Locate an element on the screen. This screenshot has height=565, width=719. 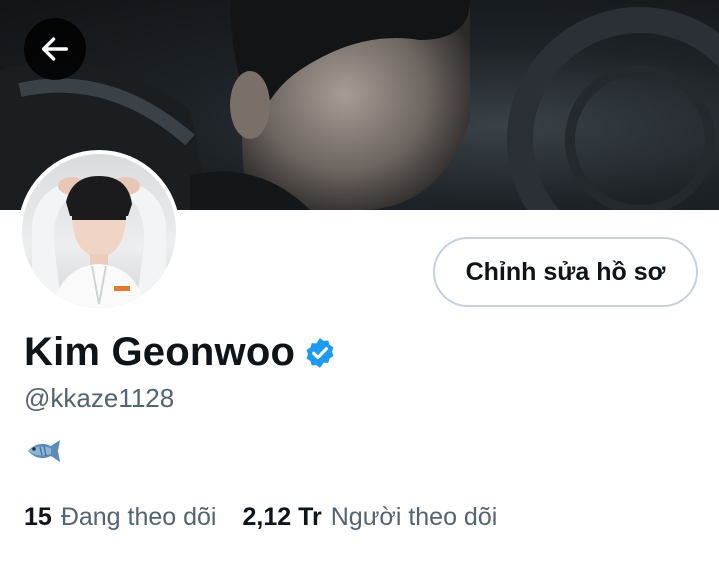
back-button is located at coordinates (55, 49).